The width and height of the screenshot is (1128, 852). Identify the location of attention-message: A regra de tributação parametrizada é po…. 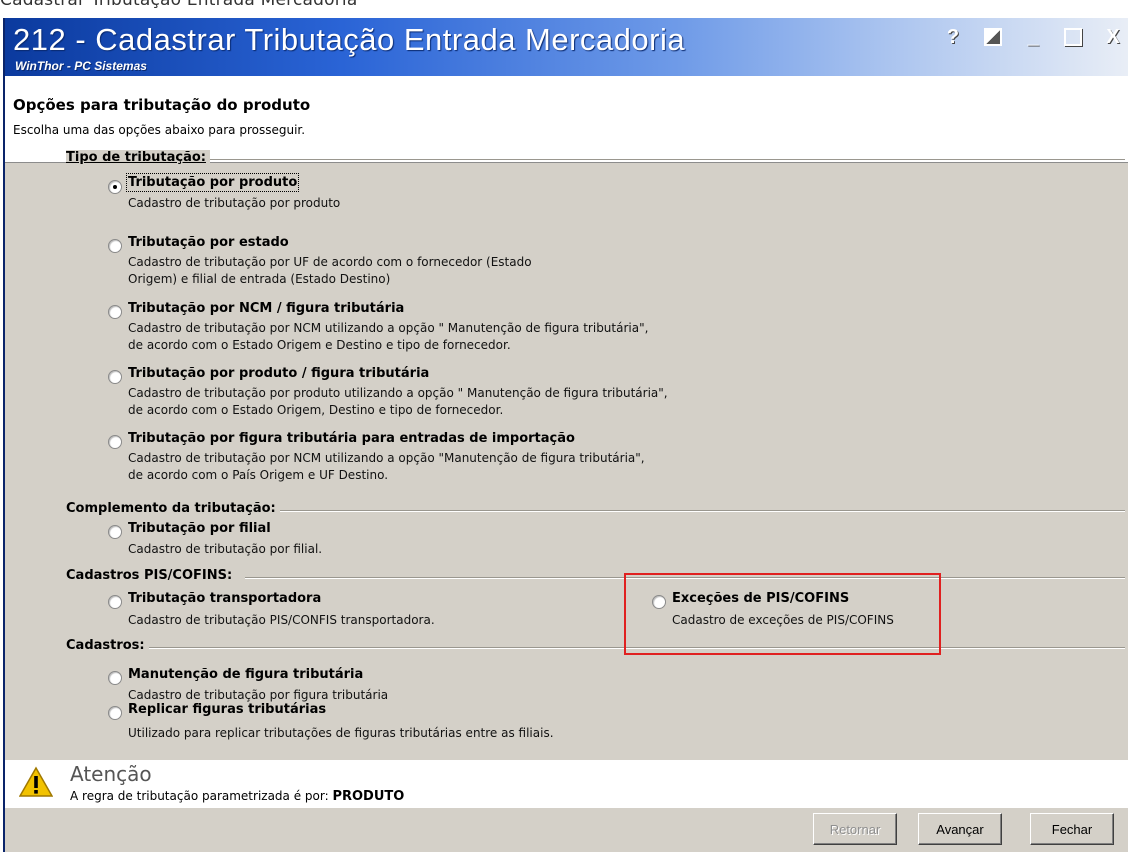
(199, 796).